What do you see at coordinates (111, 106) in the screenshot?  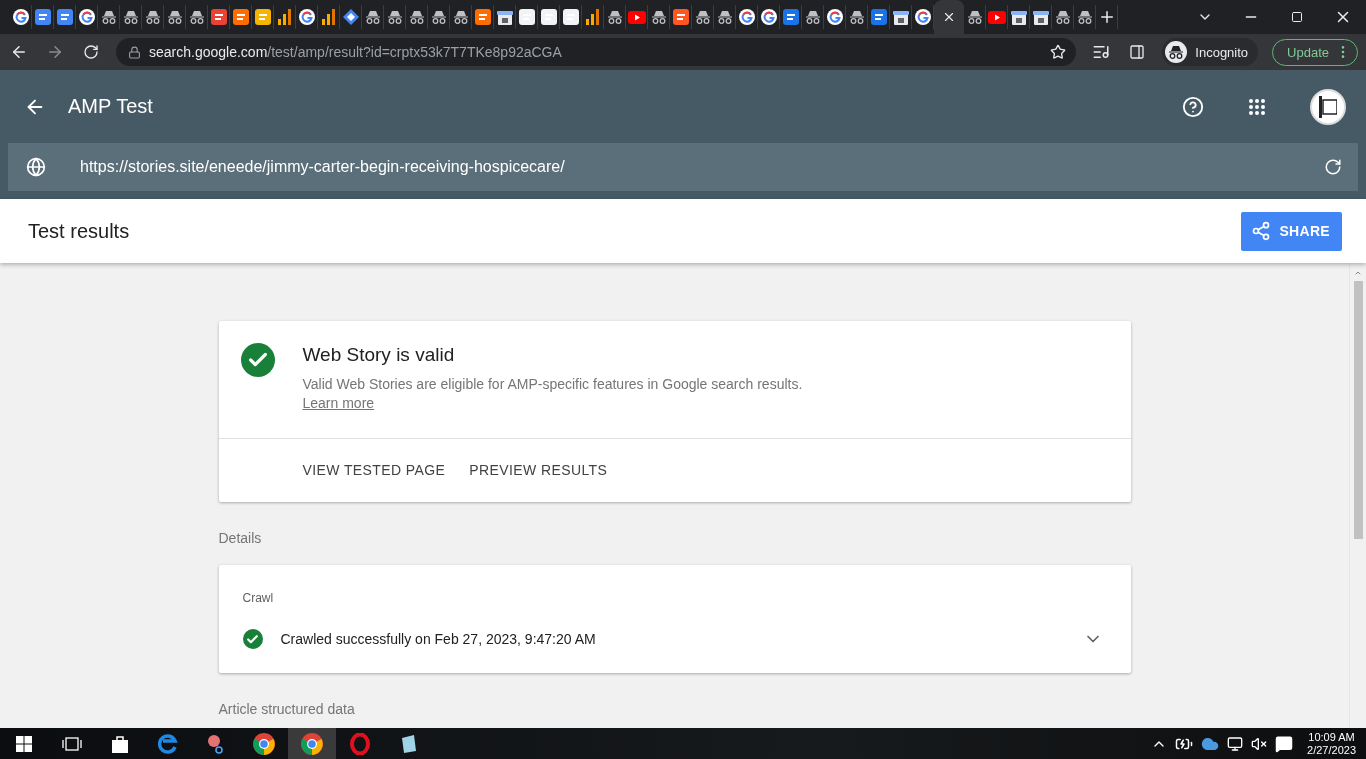 I see `app-title: AMP Test` at bounding box center [111, 106].